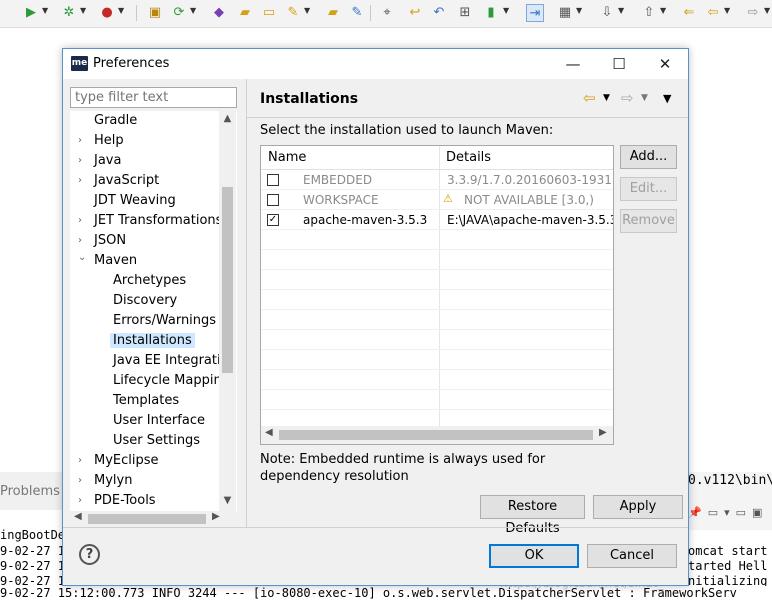 The image size is (772, 602). What do you see at coordinates (115, 121) in the screenshot?
I see `tree-item-gradle: Gradle` at bounding box center [115, 121].